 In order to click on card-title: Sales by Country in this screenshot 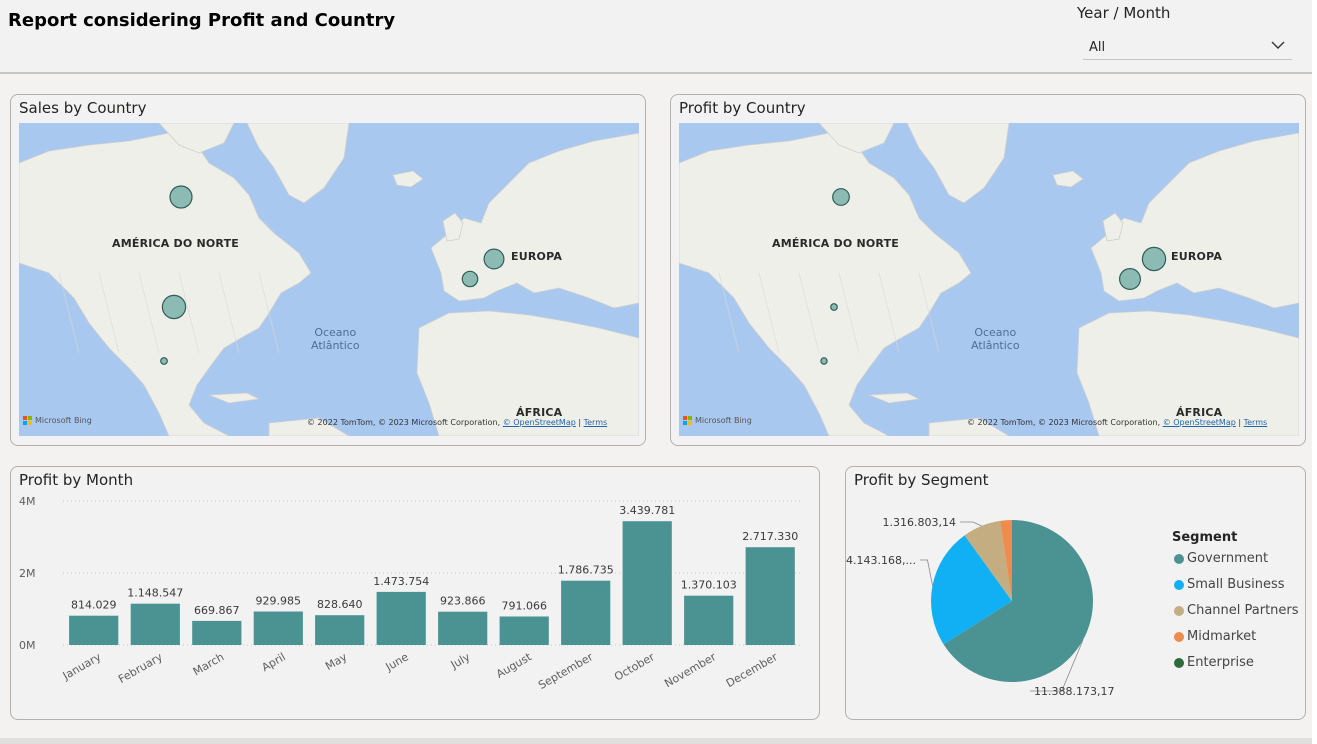, I will do `click(83, 108)`.